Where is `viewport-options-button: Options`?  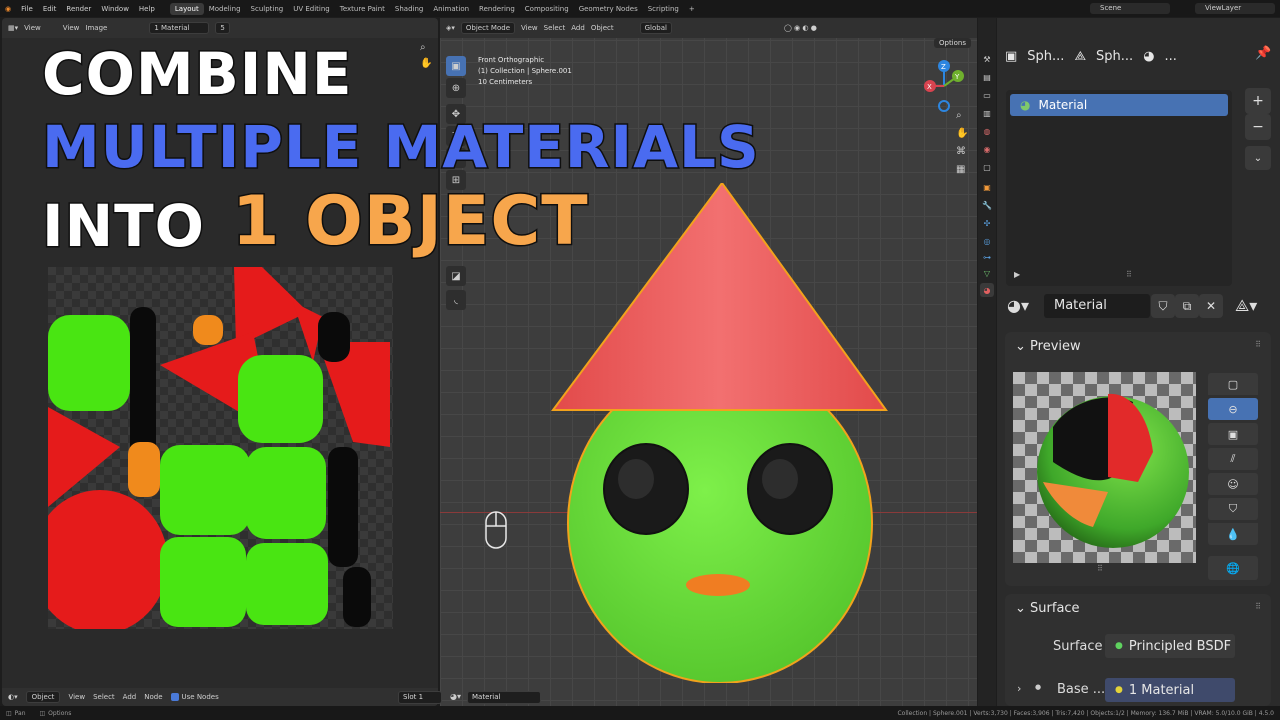 viewport-options-button: Options is located at coordinates (952, 43).